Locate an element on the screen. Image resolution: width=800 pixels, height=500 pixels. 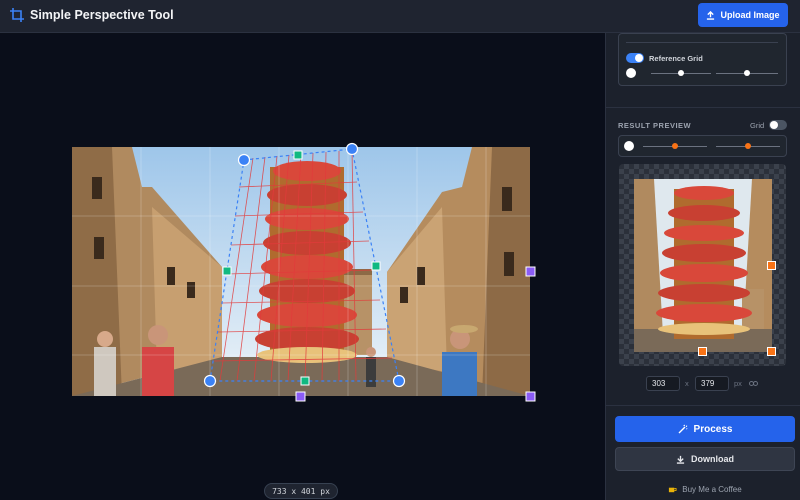
preview-slider-1-thumb is located at coordinates (675, 146).